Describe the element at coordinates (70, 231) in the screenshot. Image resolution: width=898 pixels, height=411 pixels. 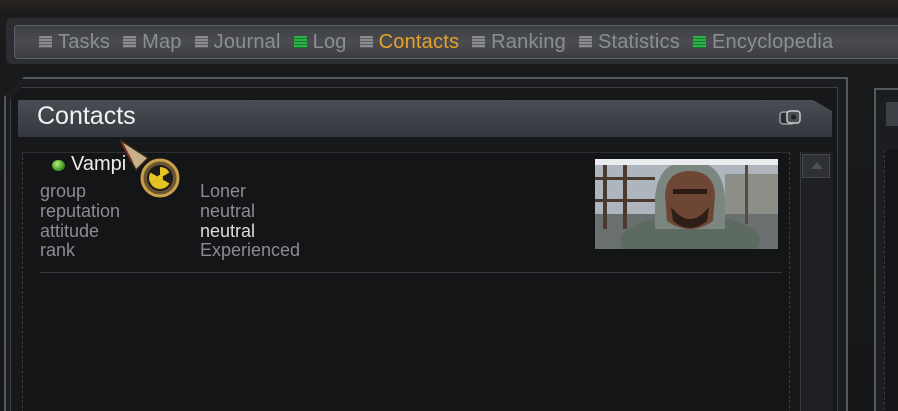
I see `attr-label-attitude: attitude` at that location.